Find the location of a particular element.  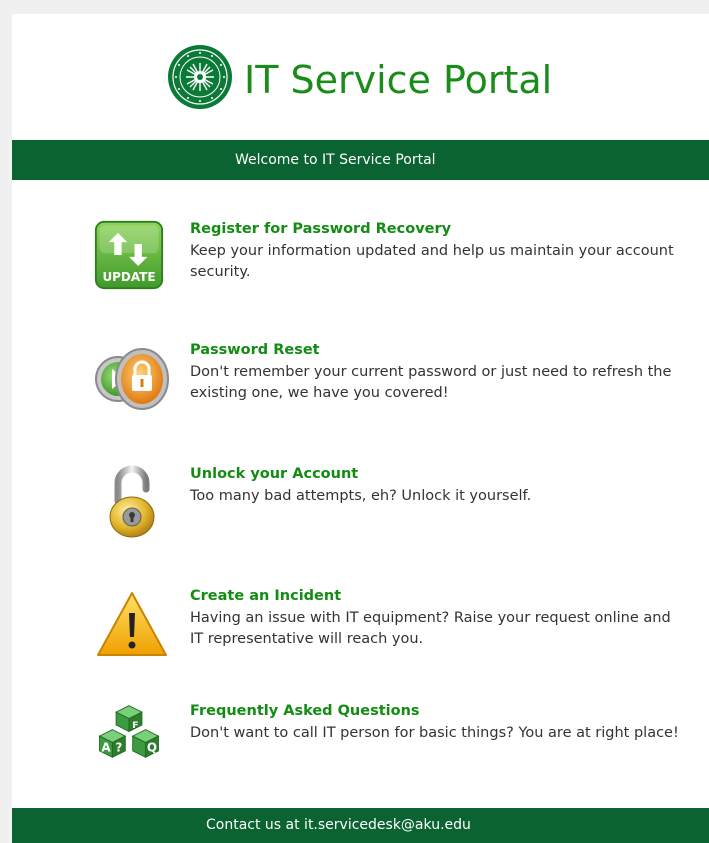

password-reset-icon is located at coordinates (132, 379).